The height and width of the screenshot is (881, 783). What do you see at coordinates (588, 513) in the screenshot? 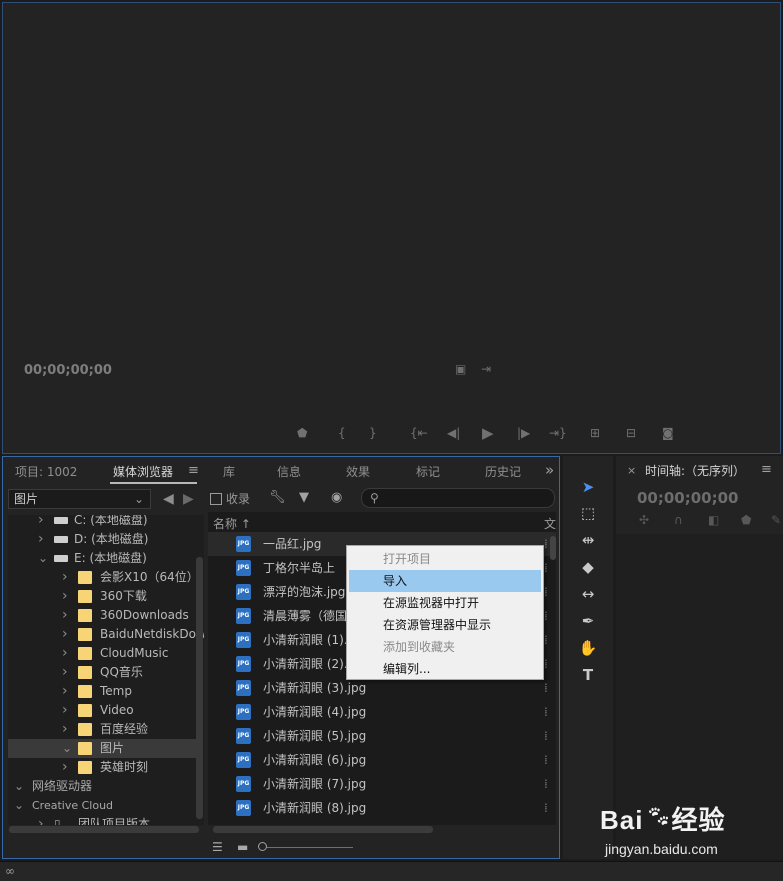
I see `track-select-tool-icon: ⬚` at bounding box center [588, 513].